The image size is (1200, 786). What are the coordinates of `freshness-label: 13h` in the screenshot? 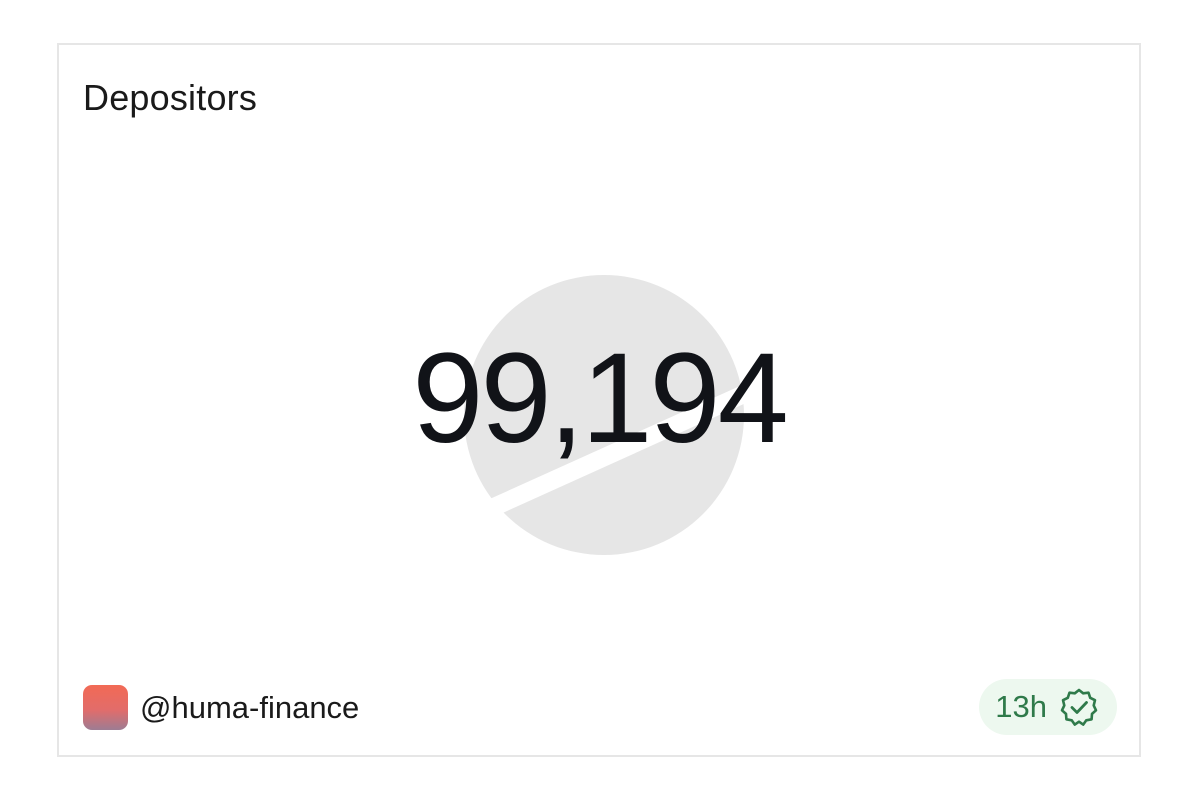 It's located at (1021, 706).